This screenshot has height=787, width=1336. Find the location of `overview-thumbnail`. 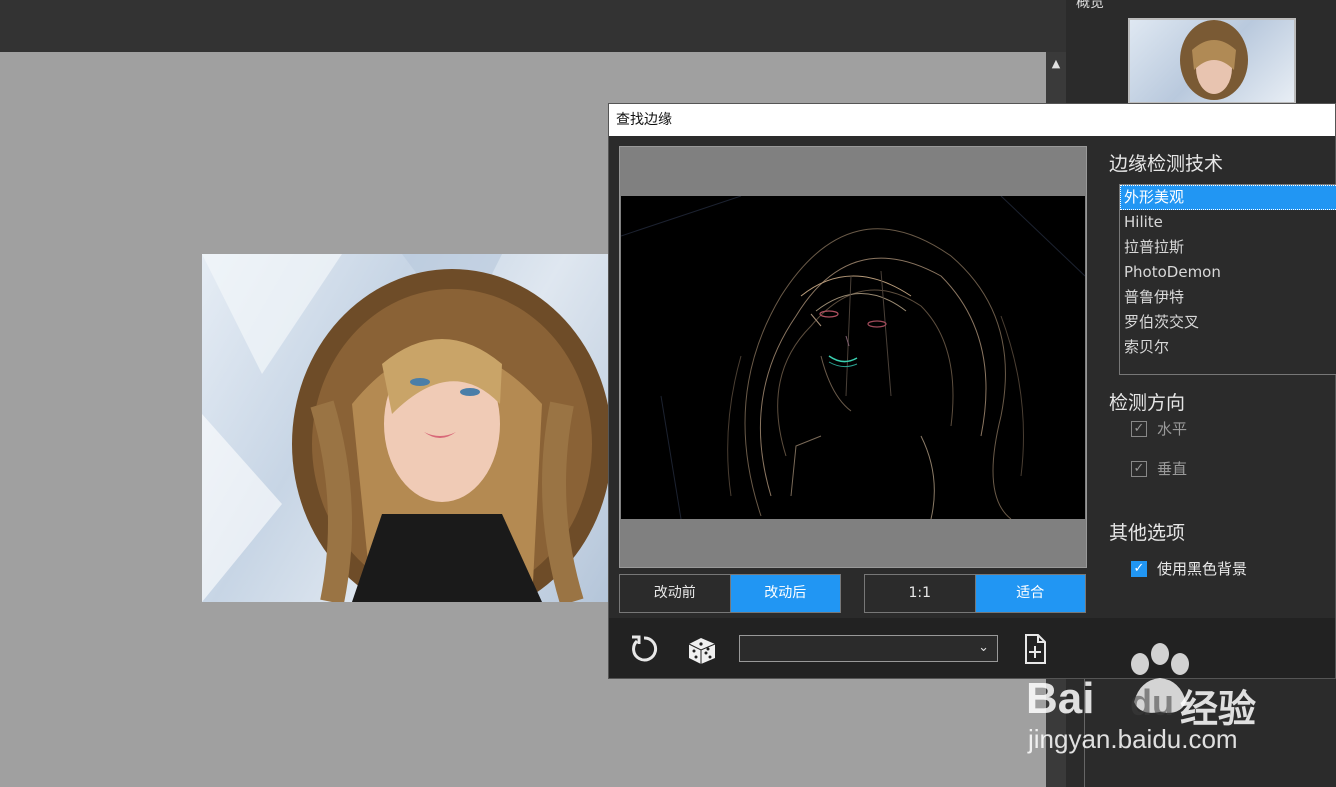

overview-thumbnail is located at coordinates (1212, 61).